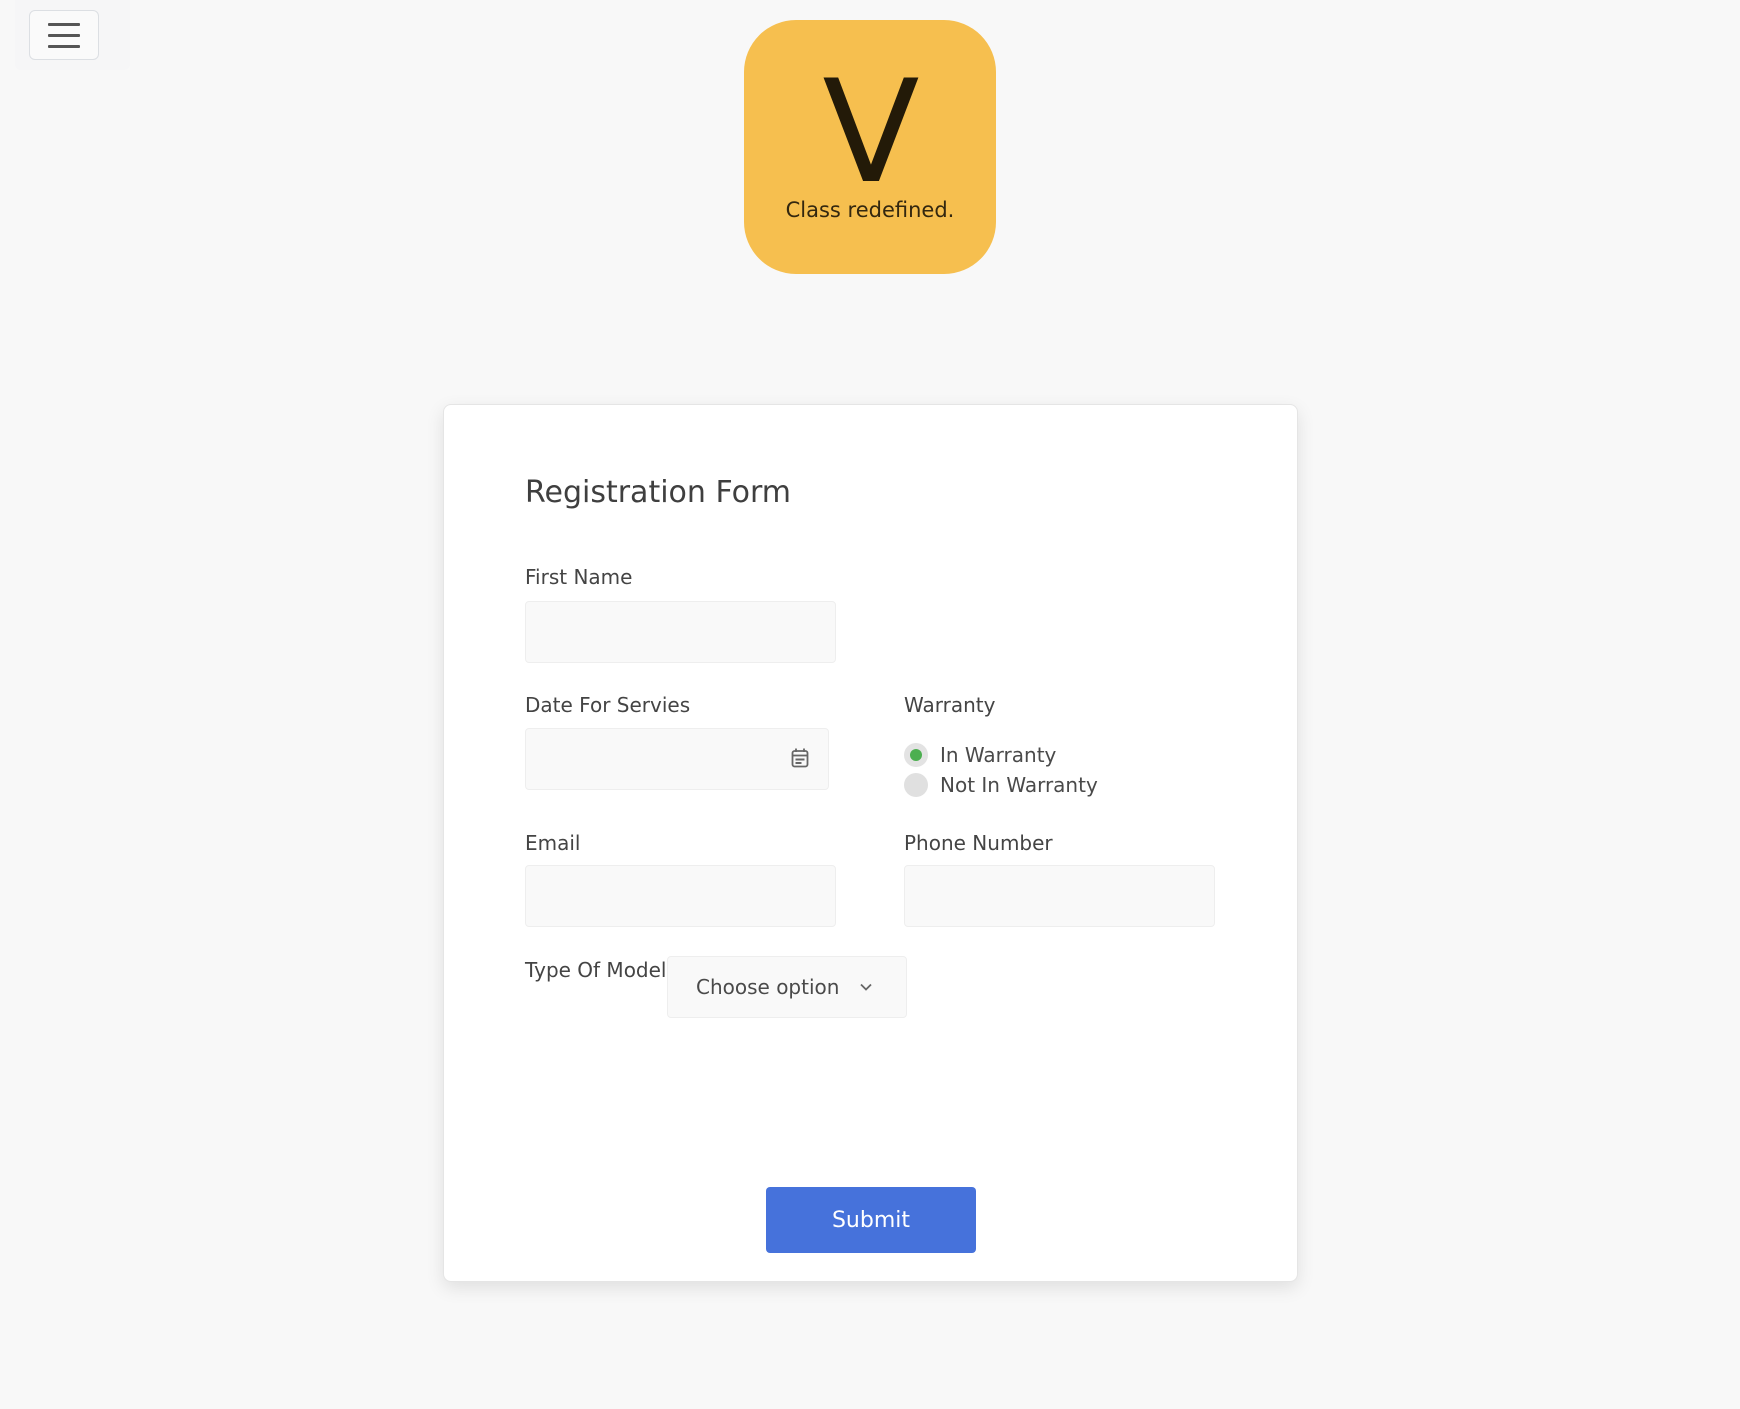 This screenshot has height=1409, width=1740. What do you see at coordinates (916, 755) in the screenshot?
I see `radio-button-checked` at bounding box center [916, 755].